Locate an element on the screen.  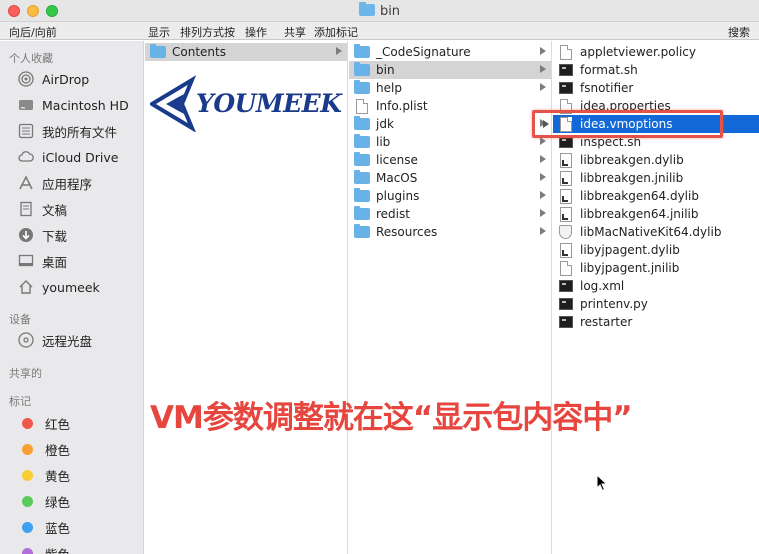
list-item: log.xml is located at coordinates (656, 286).